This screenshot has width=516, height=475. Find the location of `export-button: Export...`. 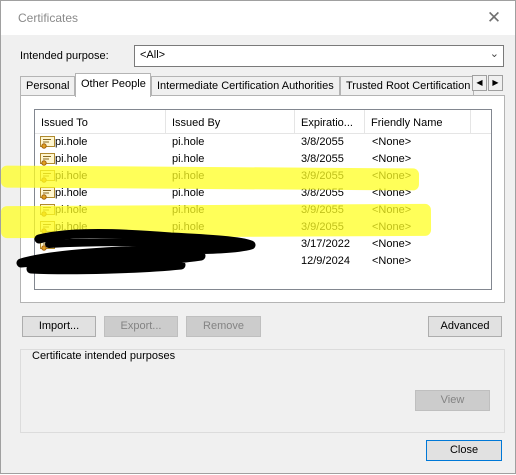

export-button: Export... is located at coordinates (141, 326).